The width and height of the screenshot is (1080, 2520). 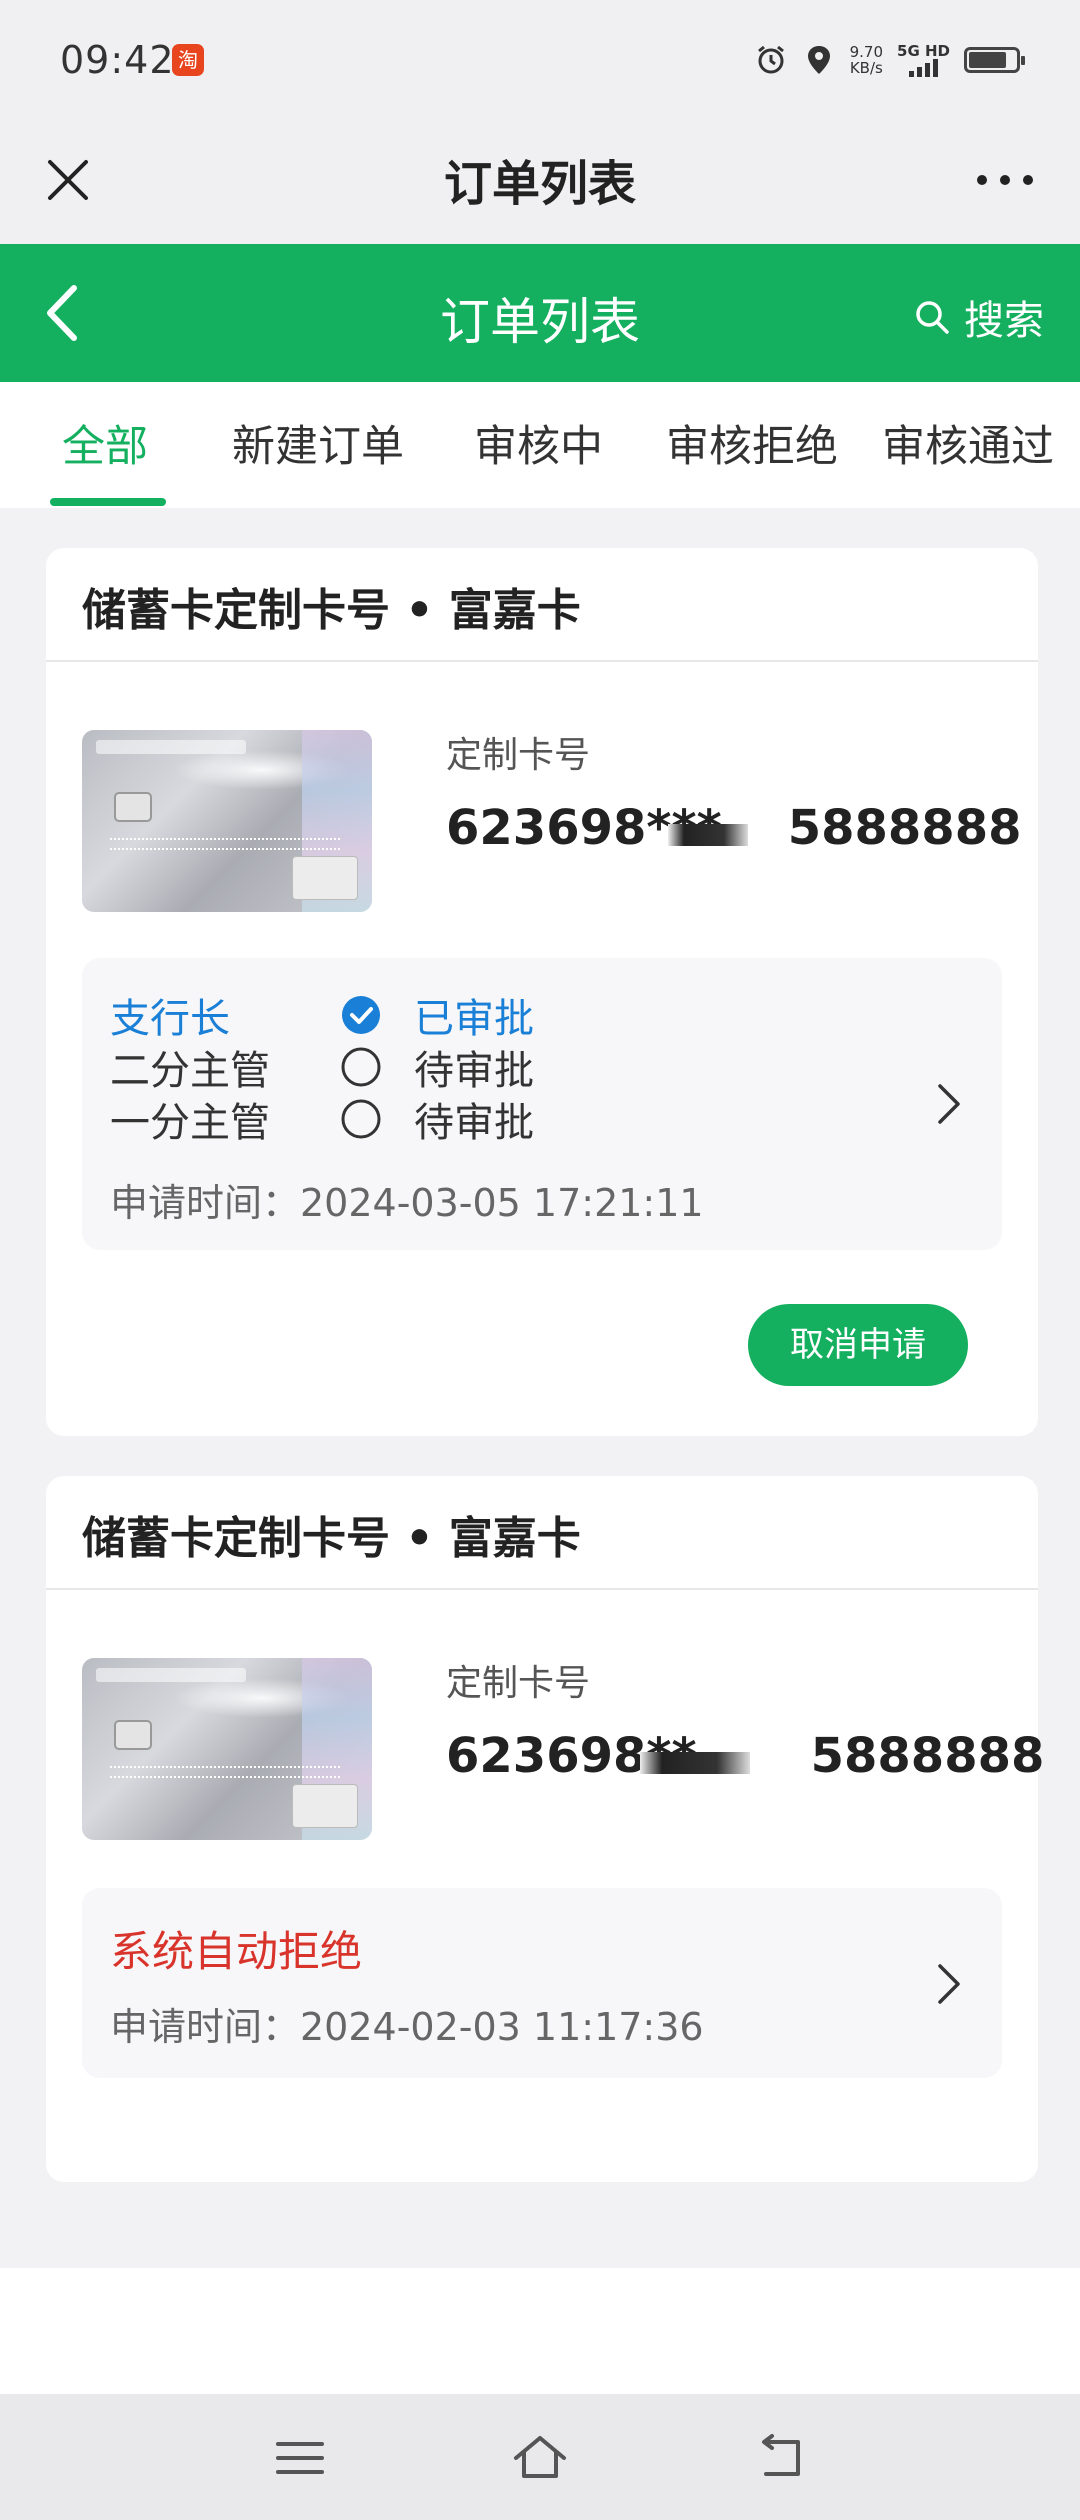 I want to click on status-indicators: 9.70 KB/s 5G HD, so click(x=889, y=60).